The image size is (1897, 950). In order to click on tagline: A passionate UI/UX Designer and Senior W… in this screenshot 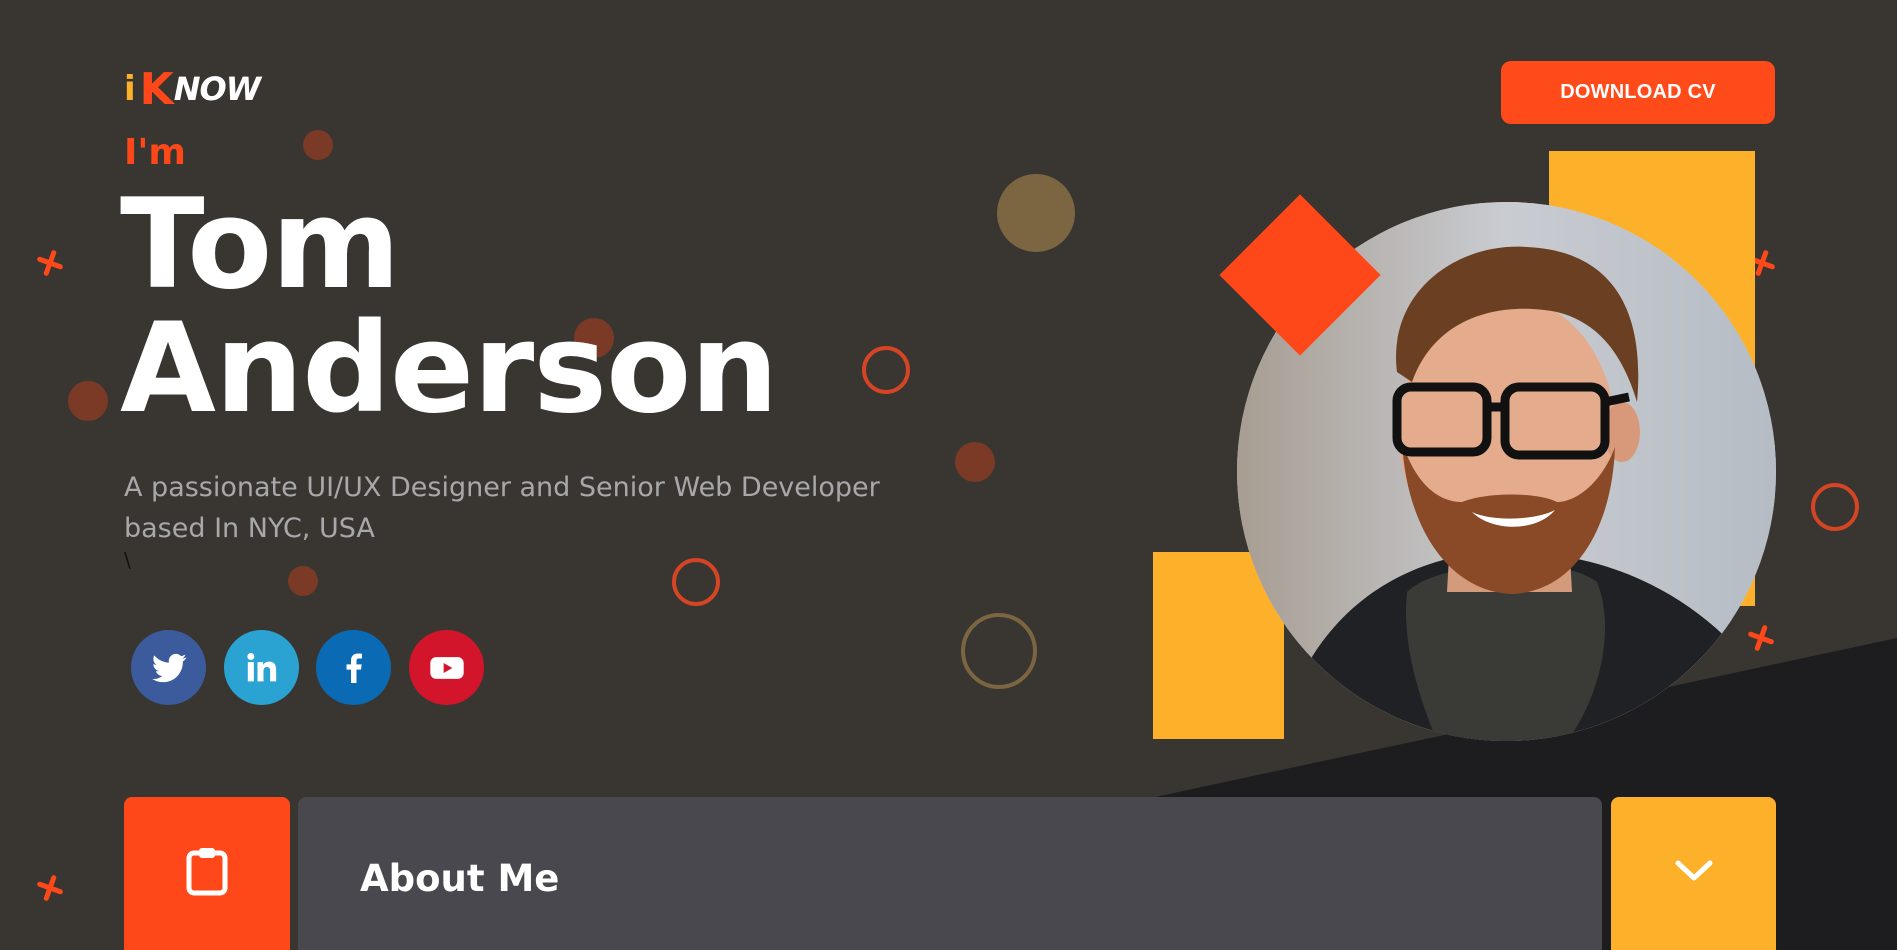, I will do `click(519, 508)`.